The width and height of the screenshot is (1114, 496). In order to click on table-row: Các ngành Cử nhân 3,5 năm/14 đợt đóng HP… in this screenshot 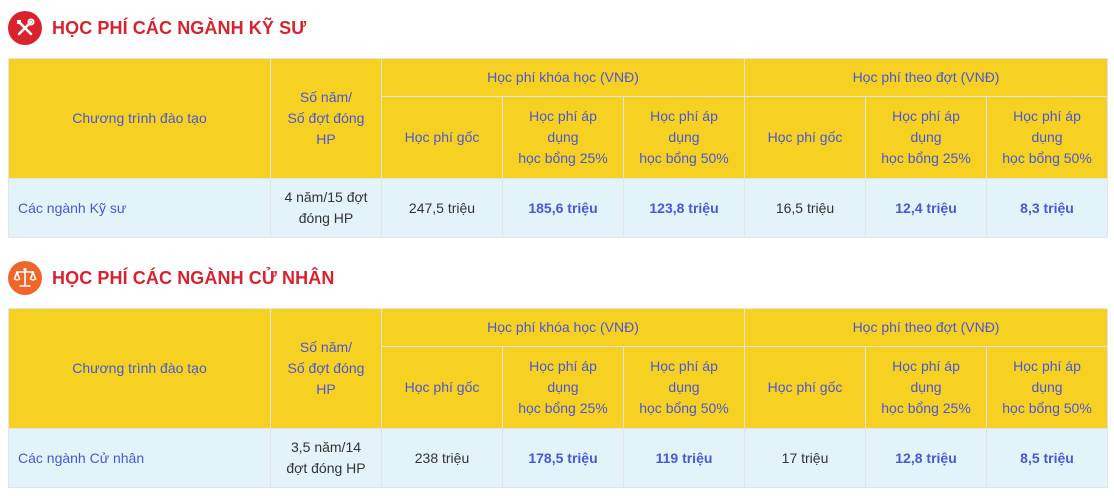, I will do `click(558, 458)`.